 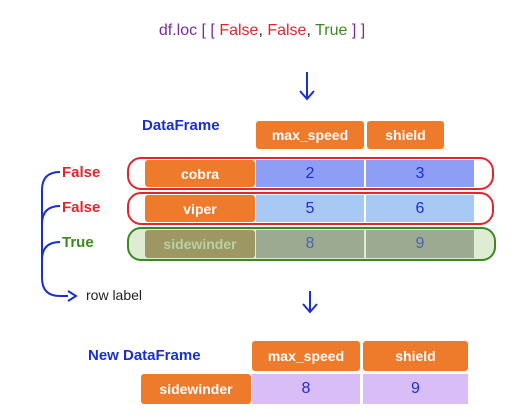 I want to click on new-row-index-sidewinder: sidewinder, so click(x=196, y=389).